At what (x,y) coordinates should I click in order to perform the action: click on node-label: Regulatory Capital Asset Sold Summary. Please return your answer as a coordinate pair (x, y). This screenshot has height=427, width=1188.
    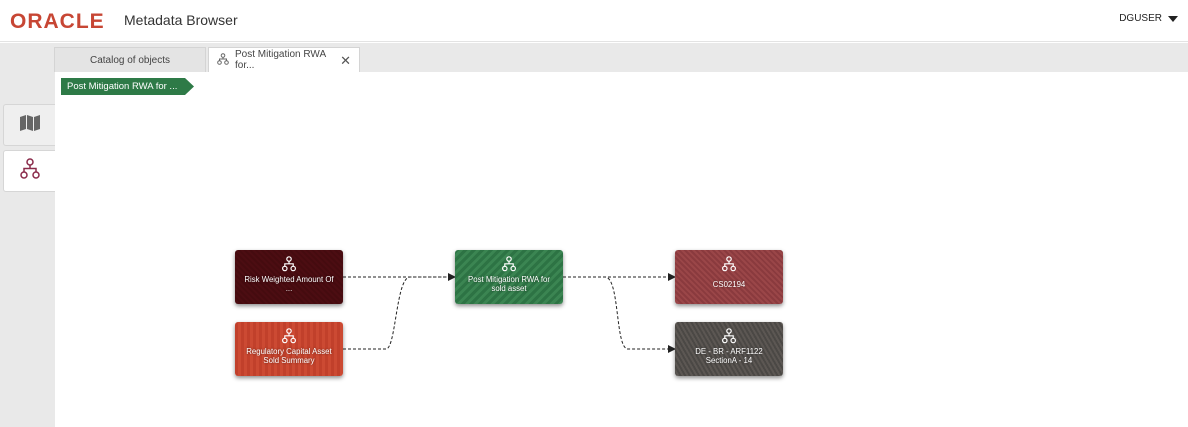
    Looking at the image, I should click on (289, 356).